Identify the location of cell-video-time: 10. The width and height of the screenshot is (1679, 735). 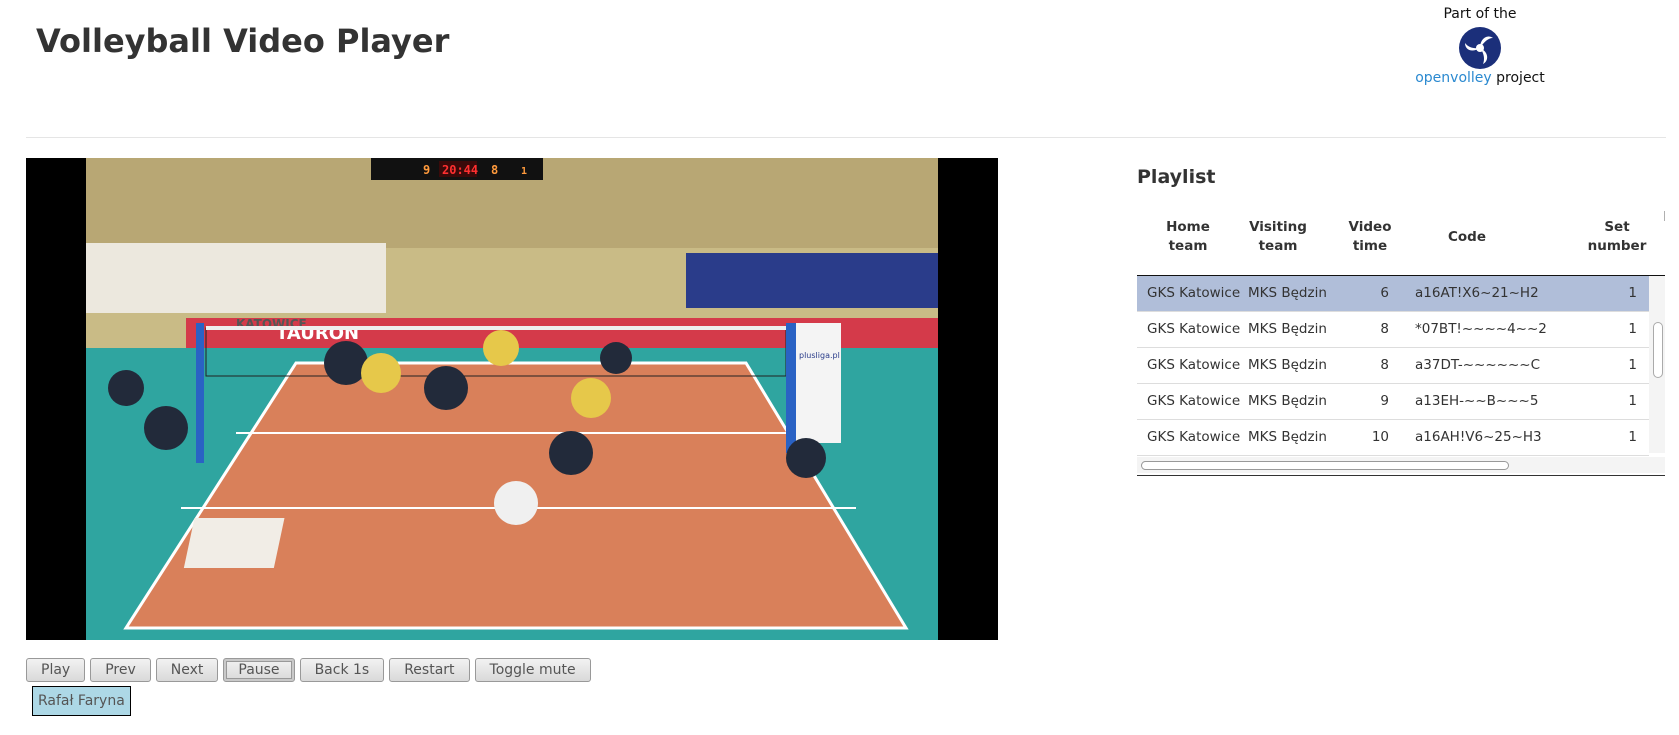
(1380, 437).